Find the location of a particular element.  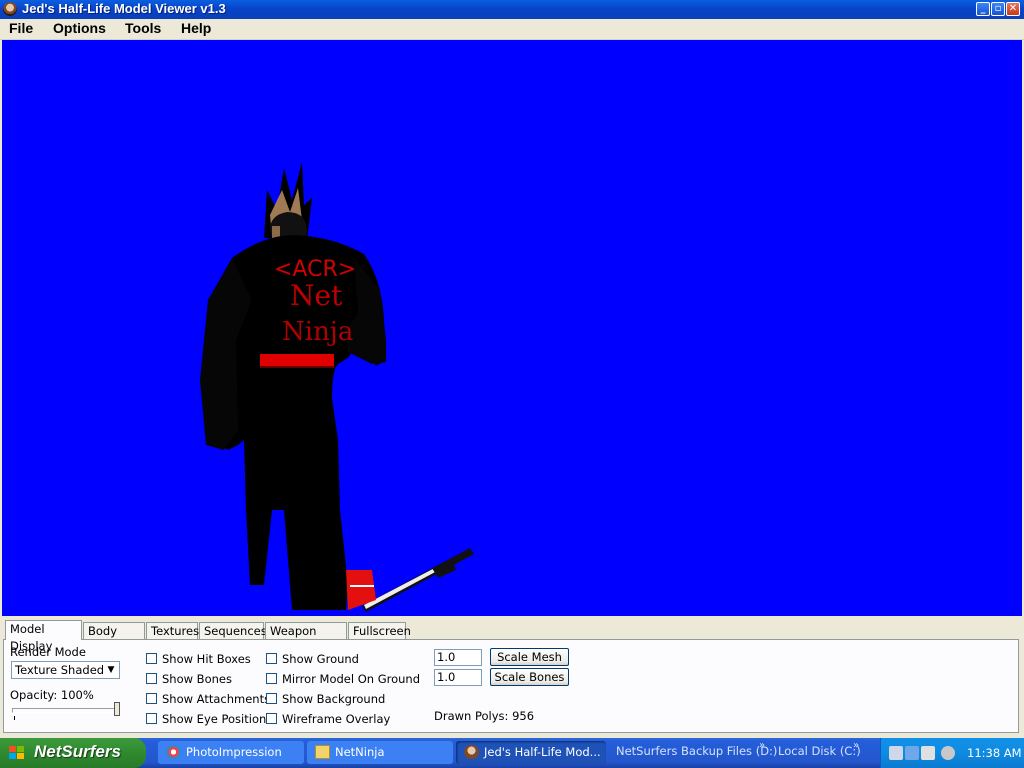

opacity-slider-thumb is located at coordinates (117, 709).